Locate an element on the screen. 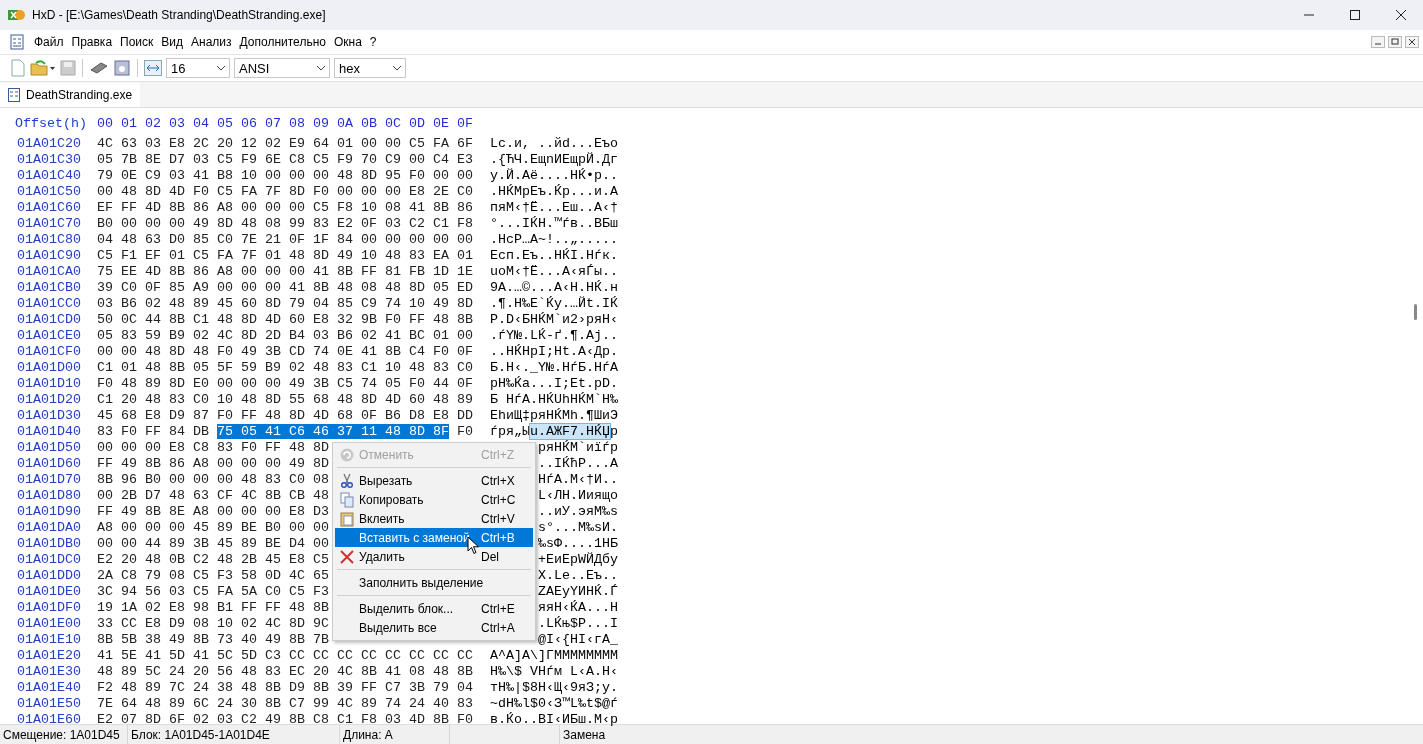 The image size is (1423, 744). context-menu-item: Копировать Ctrl+C is located at coordinates (434, 499).